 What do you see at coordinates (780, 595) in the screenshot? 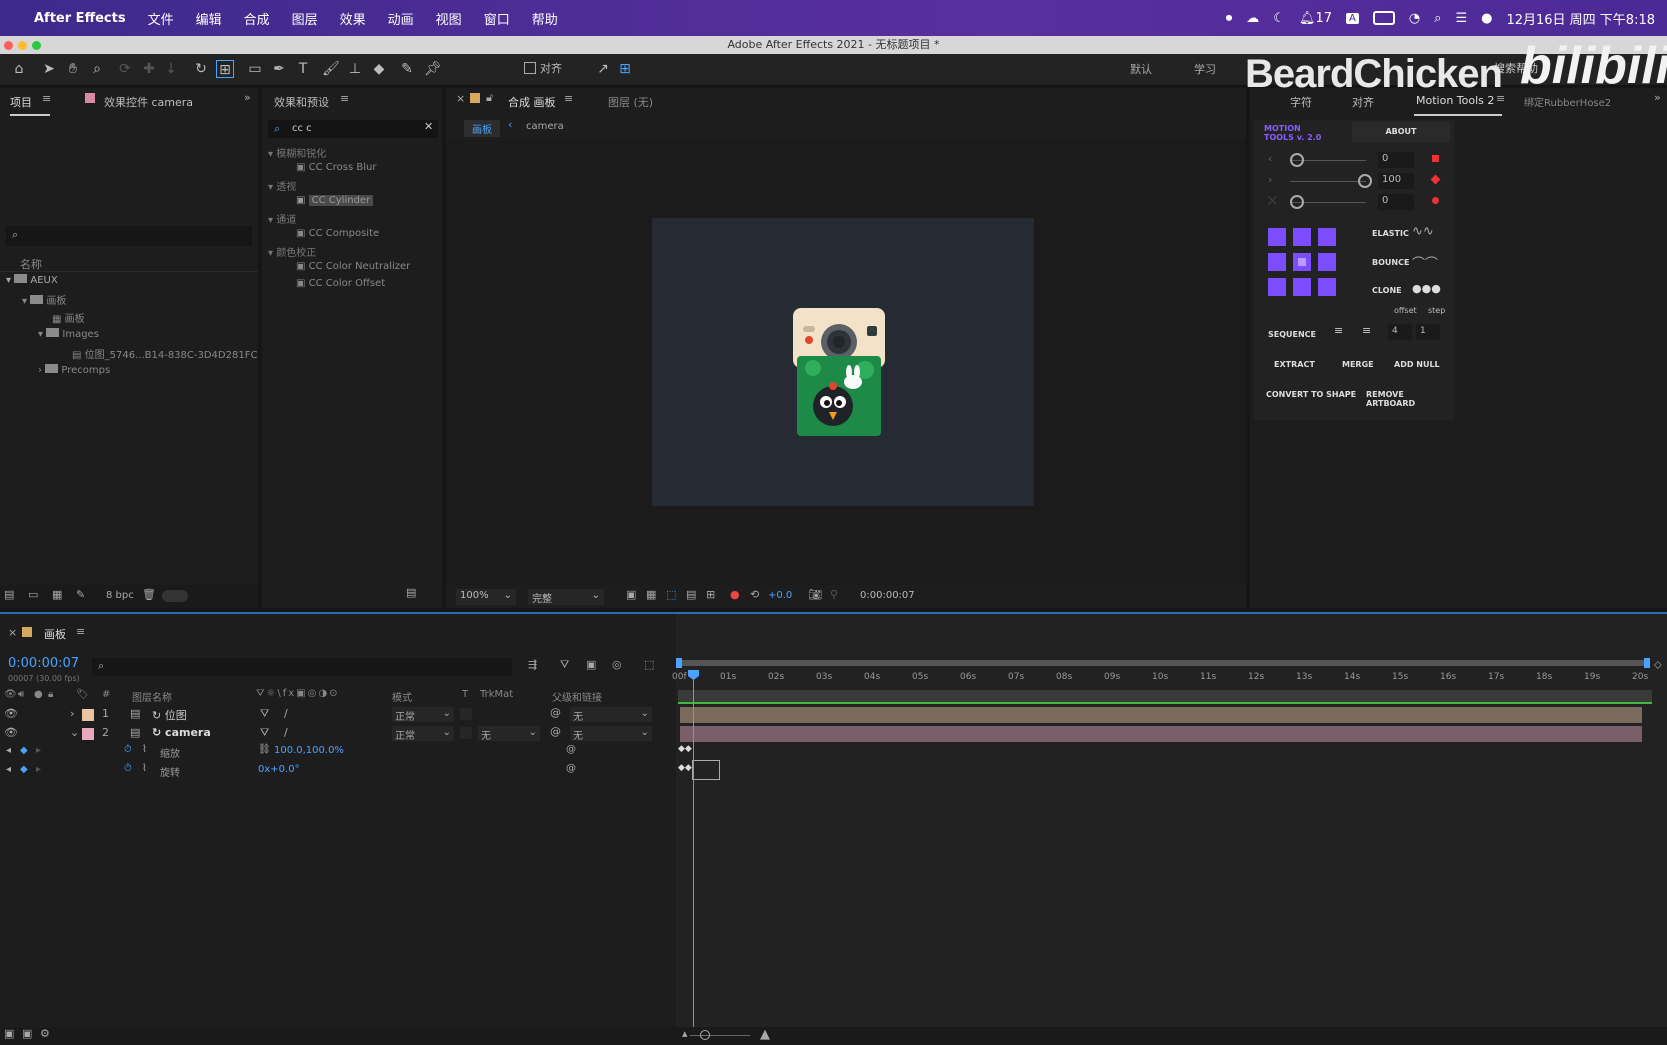
I see `exposure-value: +0.0` at bounding box center [780, 595].